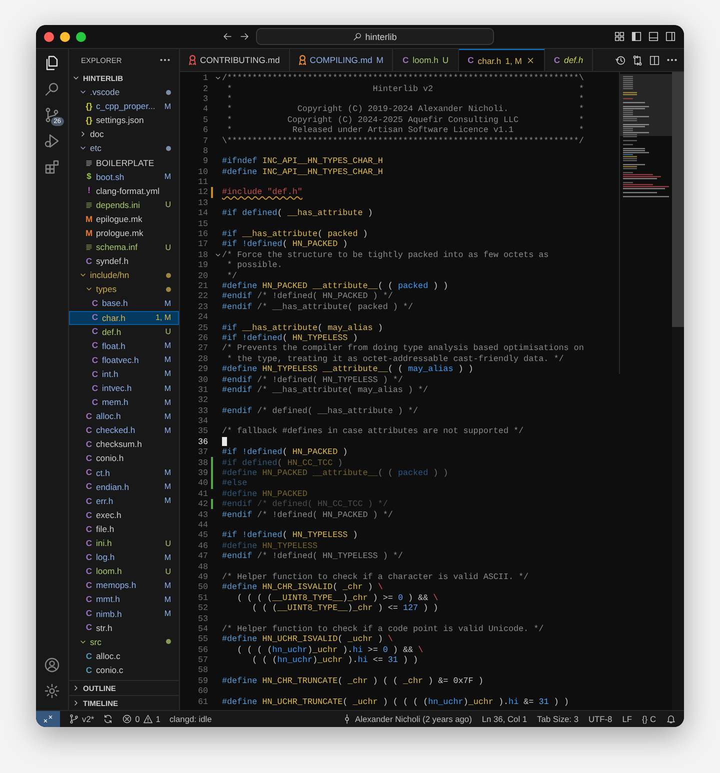 The width and height of the screenshot is (720, 773). I want to click on code-line: #if defined( HN_CC_TCC ), so click(282, 463).